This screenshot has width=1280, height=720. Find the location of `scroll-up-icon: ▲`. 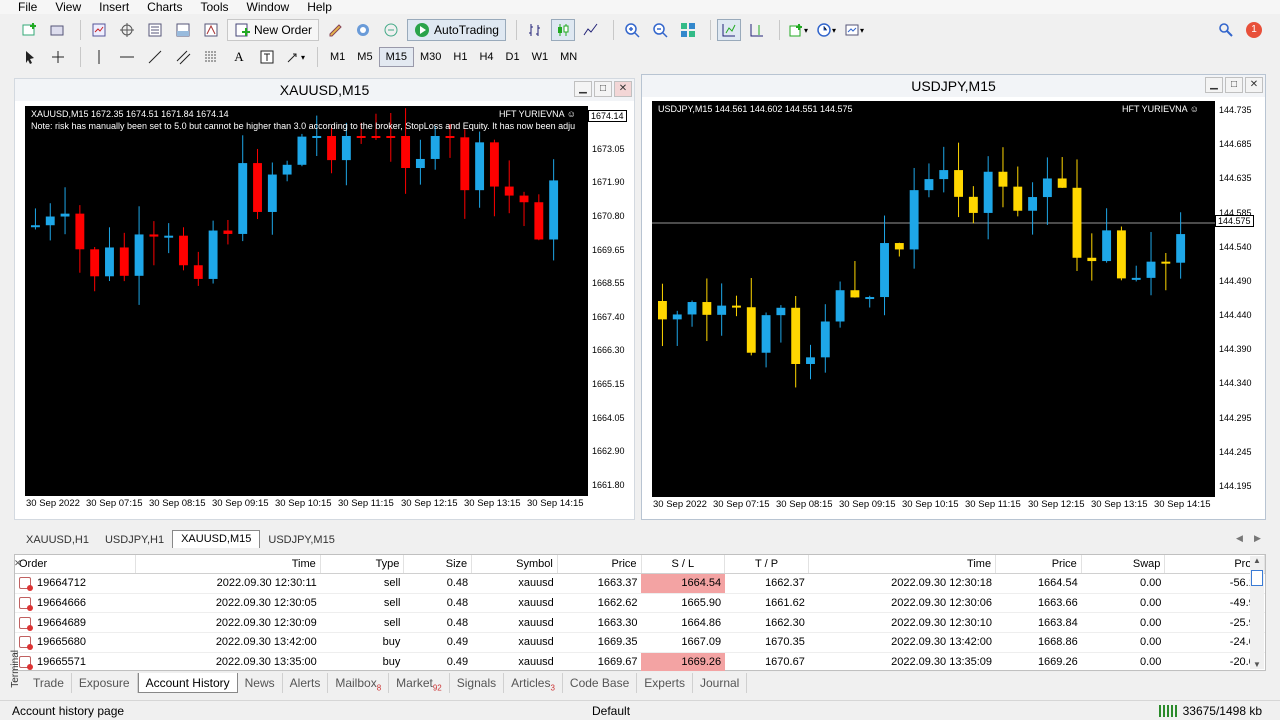

scroll-up-icon: ▲ is located at coordinates (1257, 560).